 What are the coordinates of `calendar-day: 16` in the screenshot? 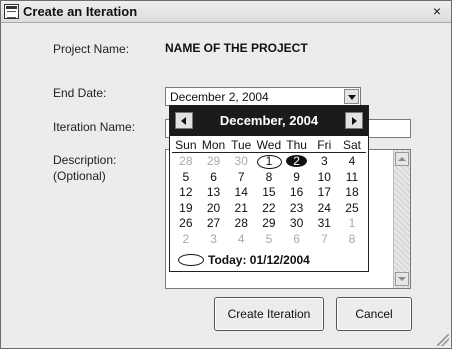 It's located at (297, 193).